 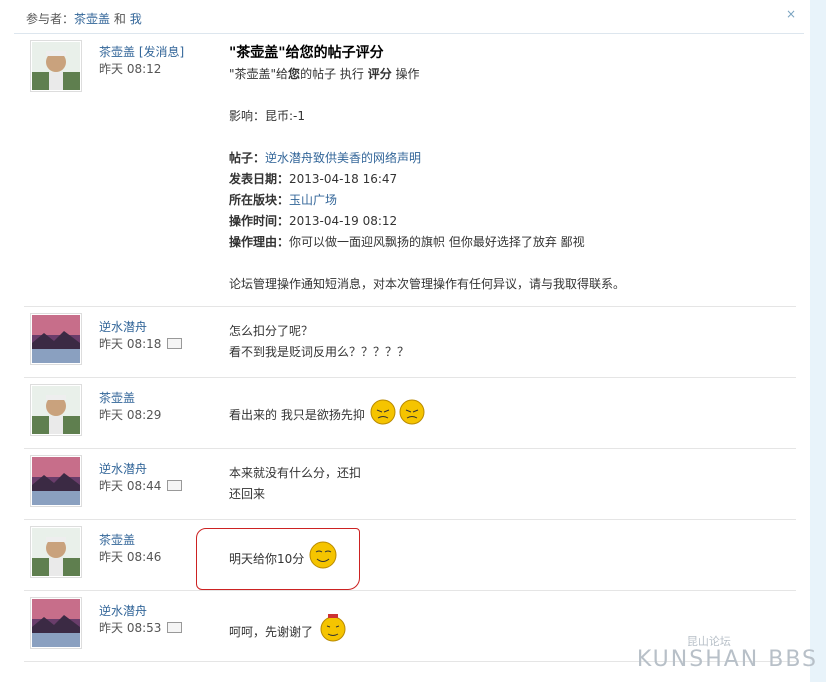 What do you see at coordinates (319, 342) in the screenshot?
I see `message-content: 怎么扣分了呢？ 看不到我是贬词反用么？？？？？` at bounding box center [319, 342].